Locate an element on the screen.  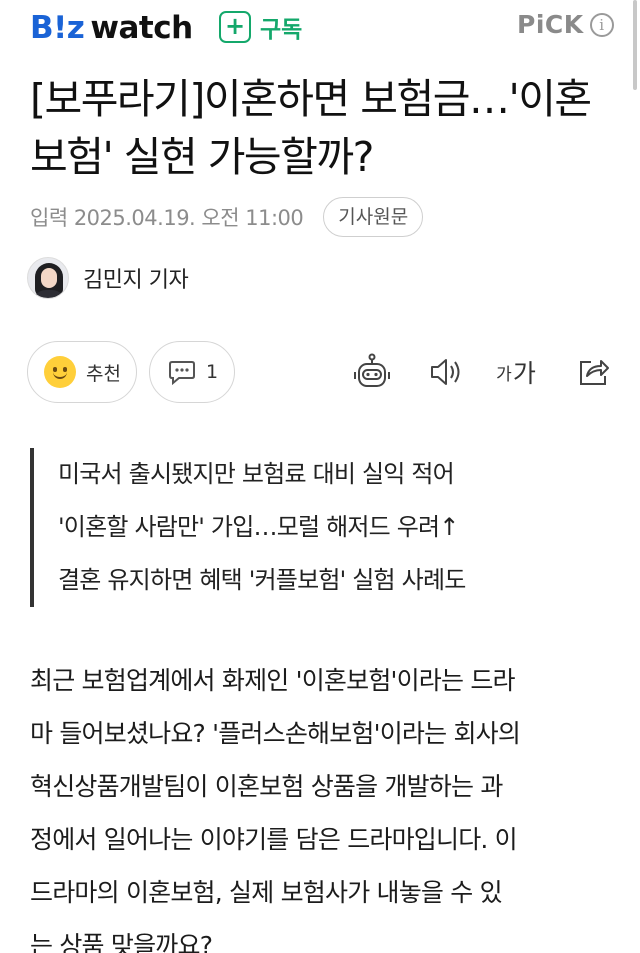
avatar is located at coordinates (48, 278).